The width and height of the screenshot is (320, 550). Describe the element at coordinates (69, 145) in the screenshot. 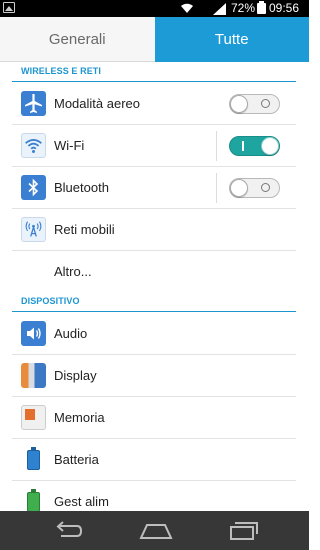

I see `setting-label: Wi-Fi` at that location.